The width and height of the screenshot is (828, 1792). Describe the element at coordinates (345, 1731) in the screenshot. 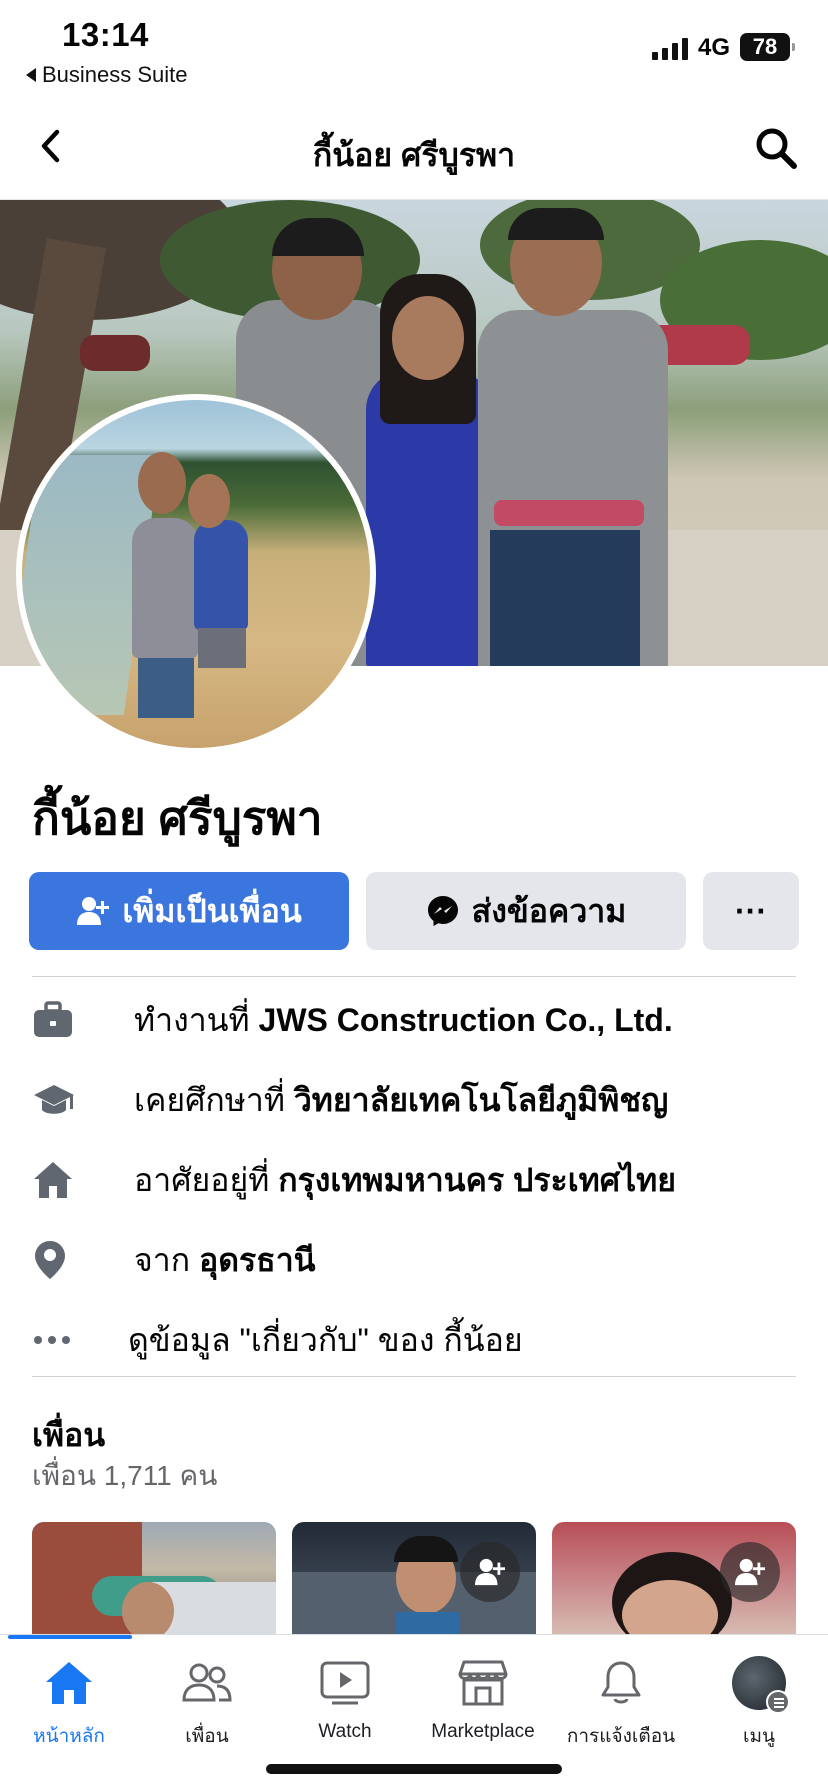

I see `tab-watch-label: Watch` at that location.